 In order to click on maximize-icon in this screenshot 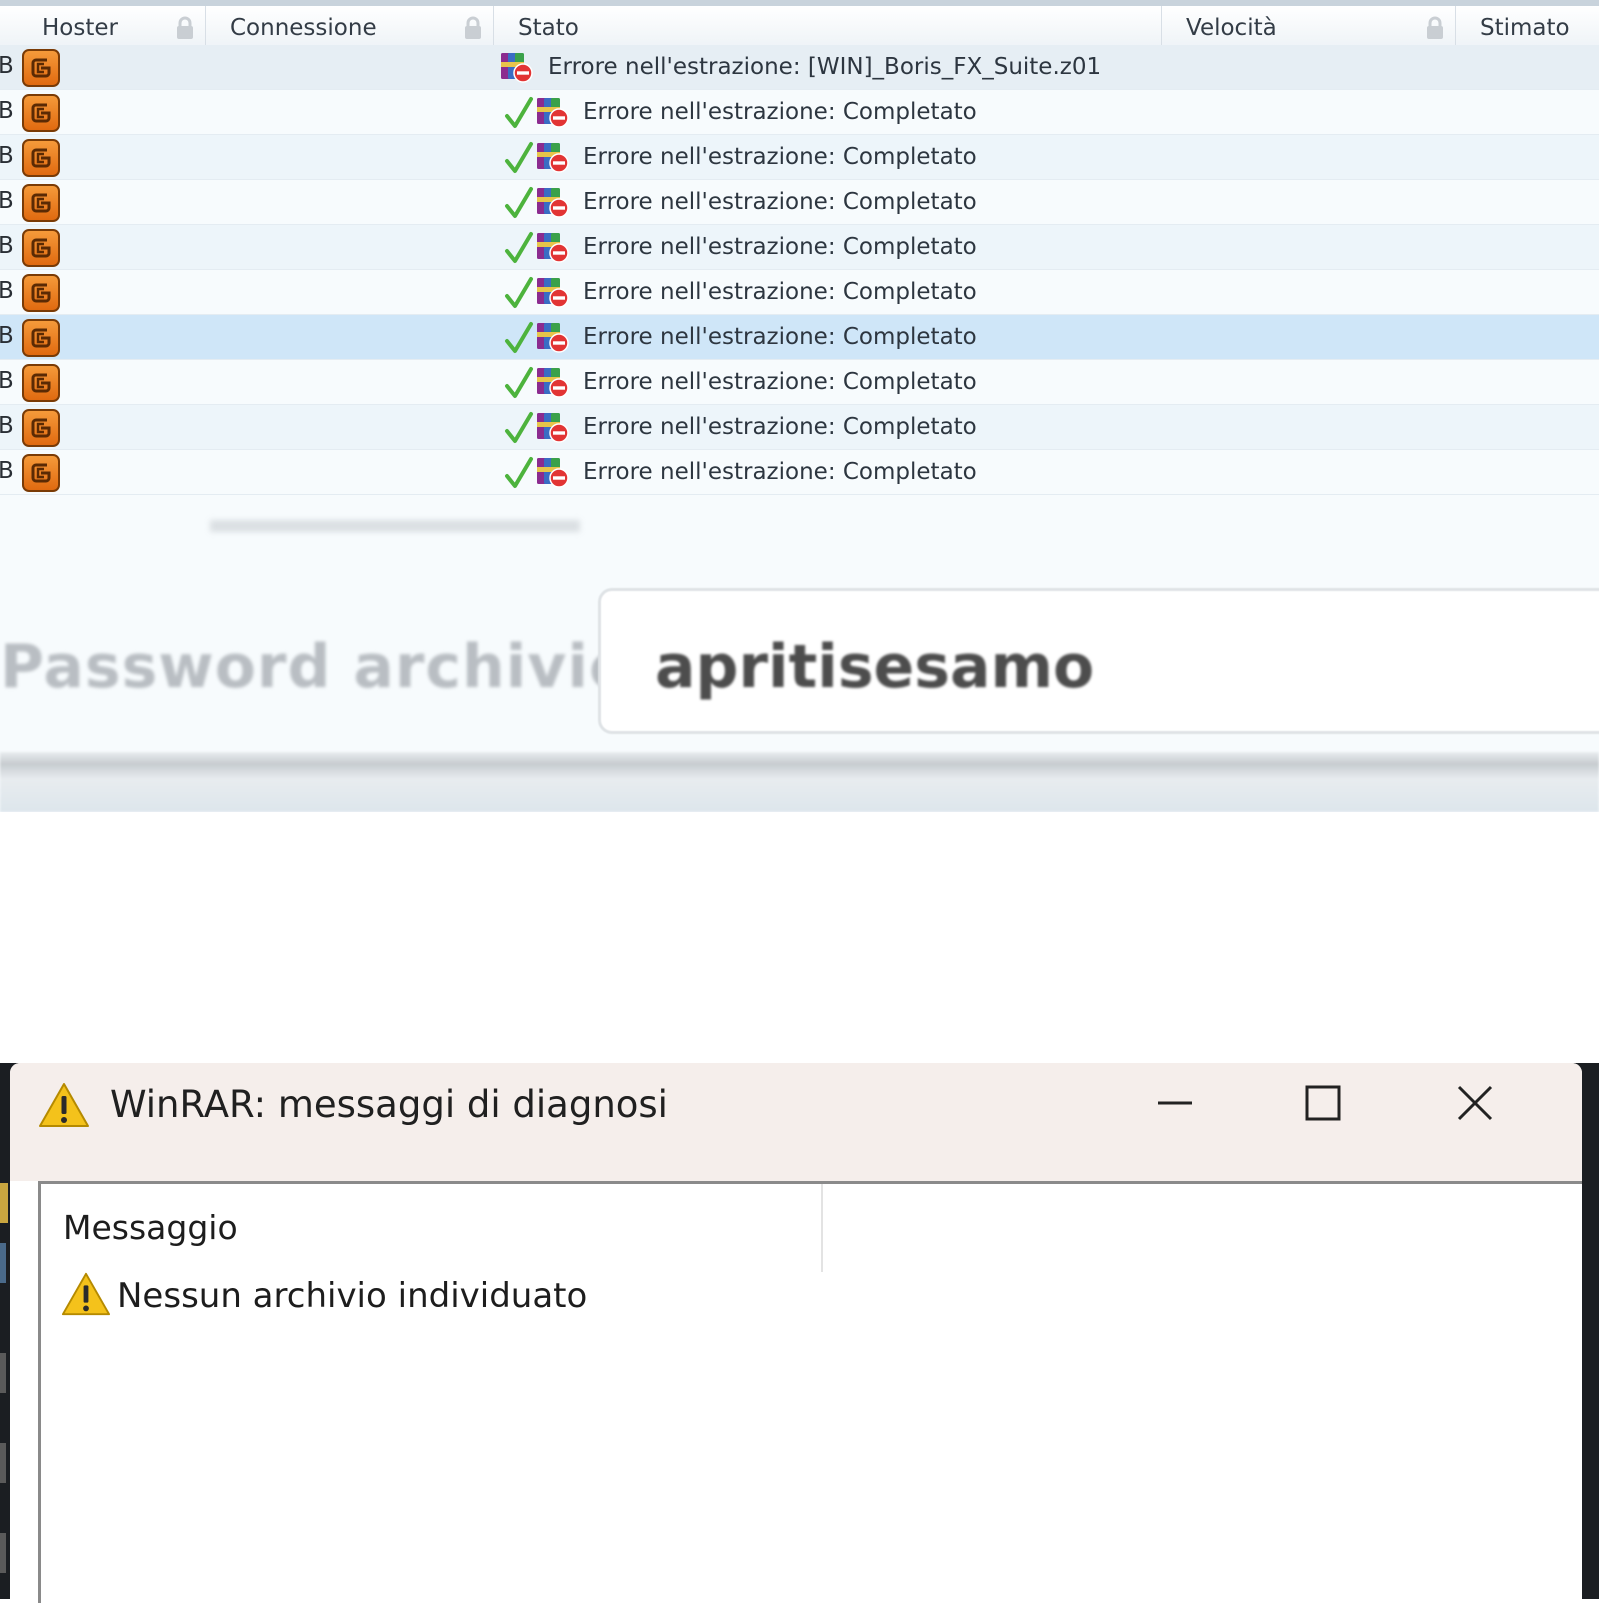, I will do `click(1323, 1103)`.